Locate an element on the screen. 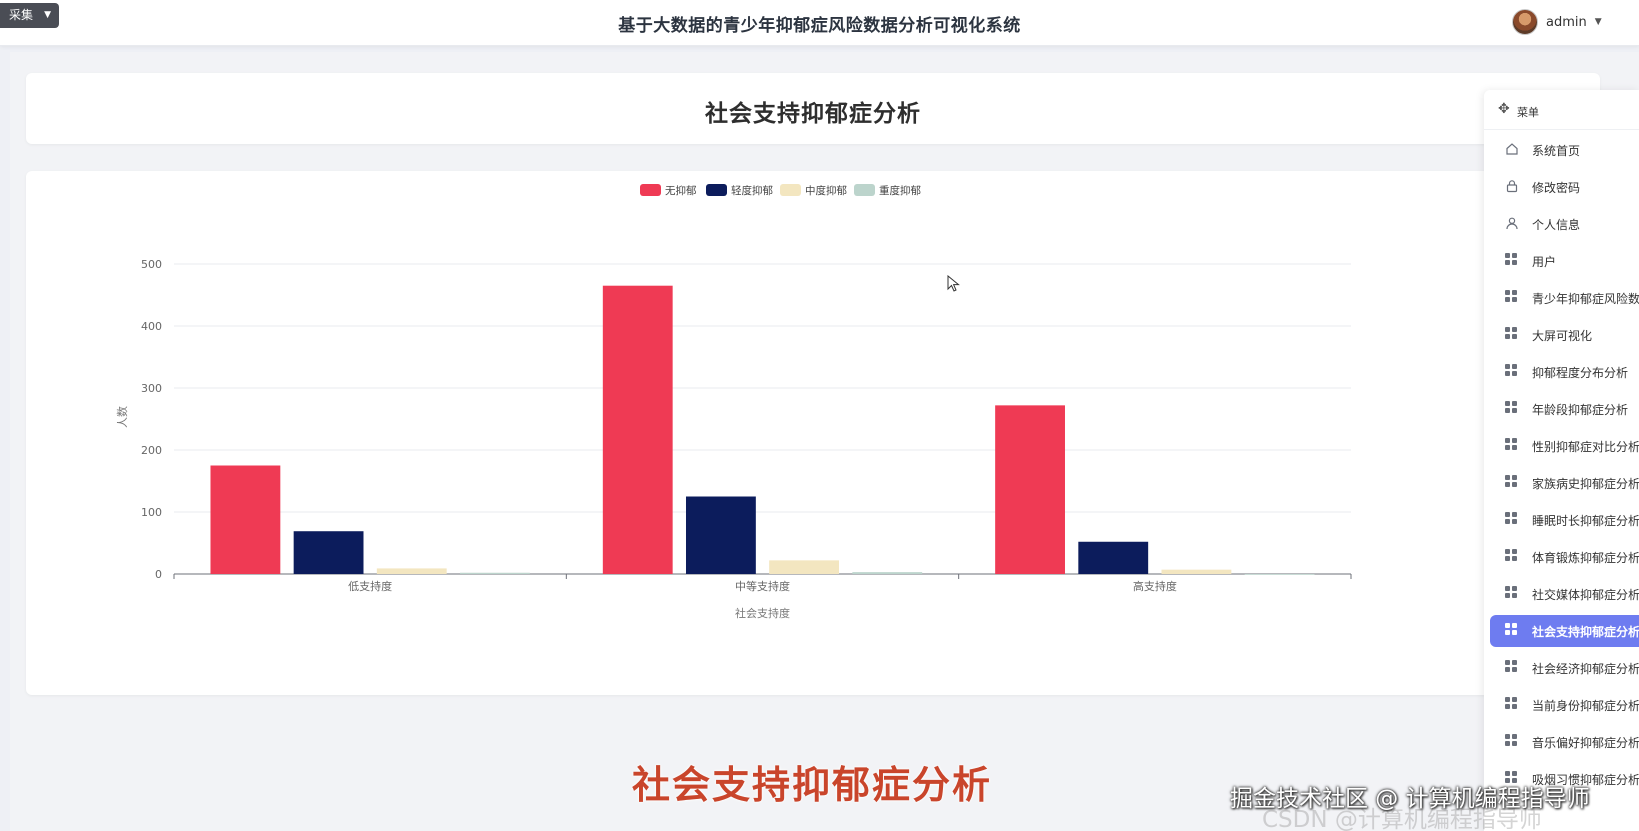 Image resolution: width=1639 pixels, height=831 pixels. sidebar-item-label: 社会经济抑郁症分析 is located at coordinates (1585, 669).